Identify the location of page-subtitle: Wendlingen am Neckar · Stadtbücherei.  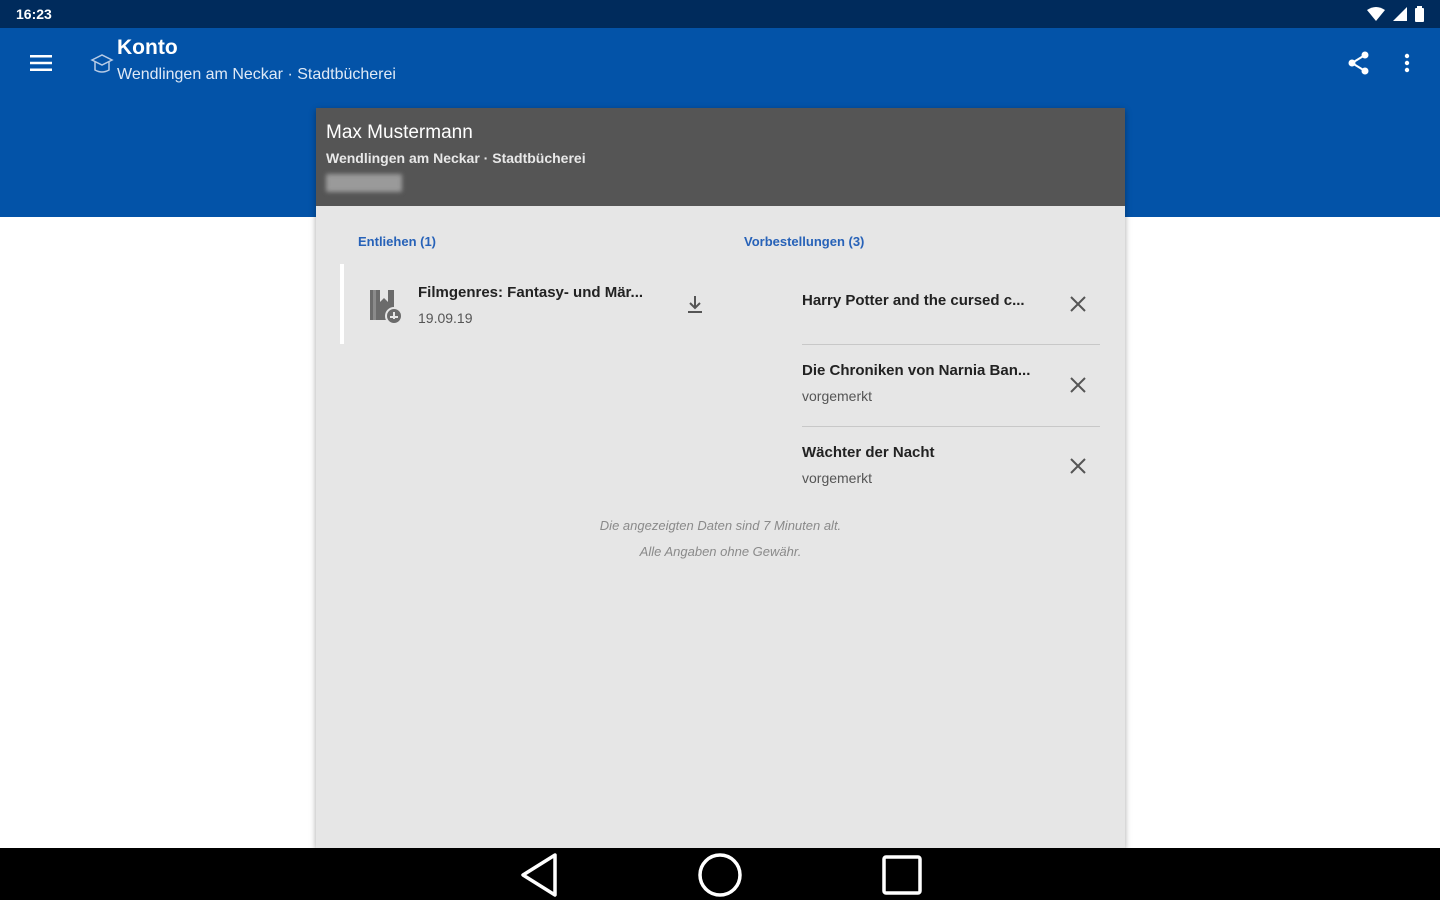
(256, 74).